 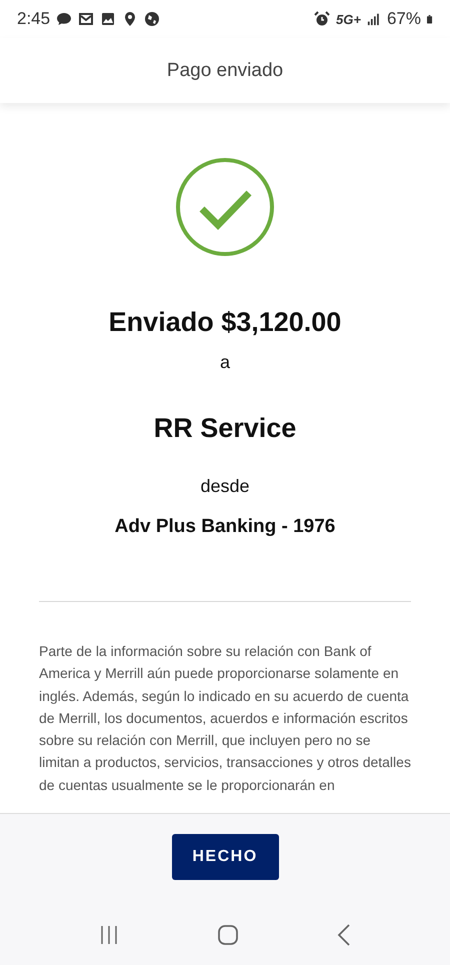 What do you see at coordinates (322, 19) in the screenshot?
I see `alarm-icon` at bounding box center [322, 19].